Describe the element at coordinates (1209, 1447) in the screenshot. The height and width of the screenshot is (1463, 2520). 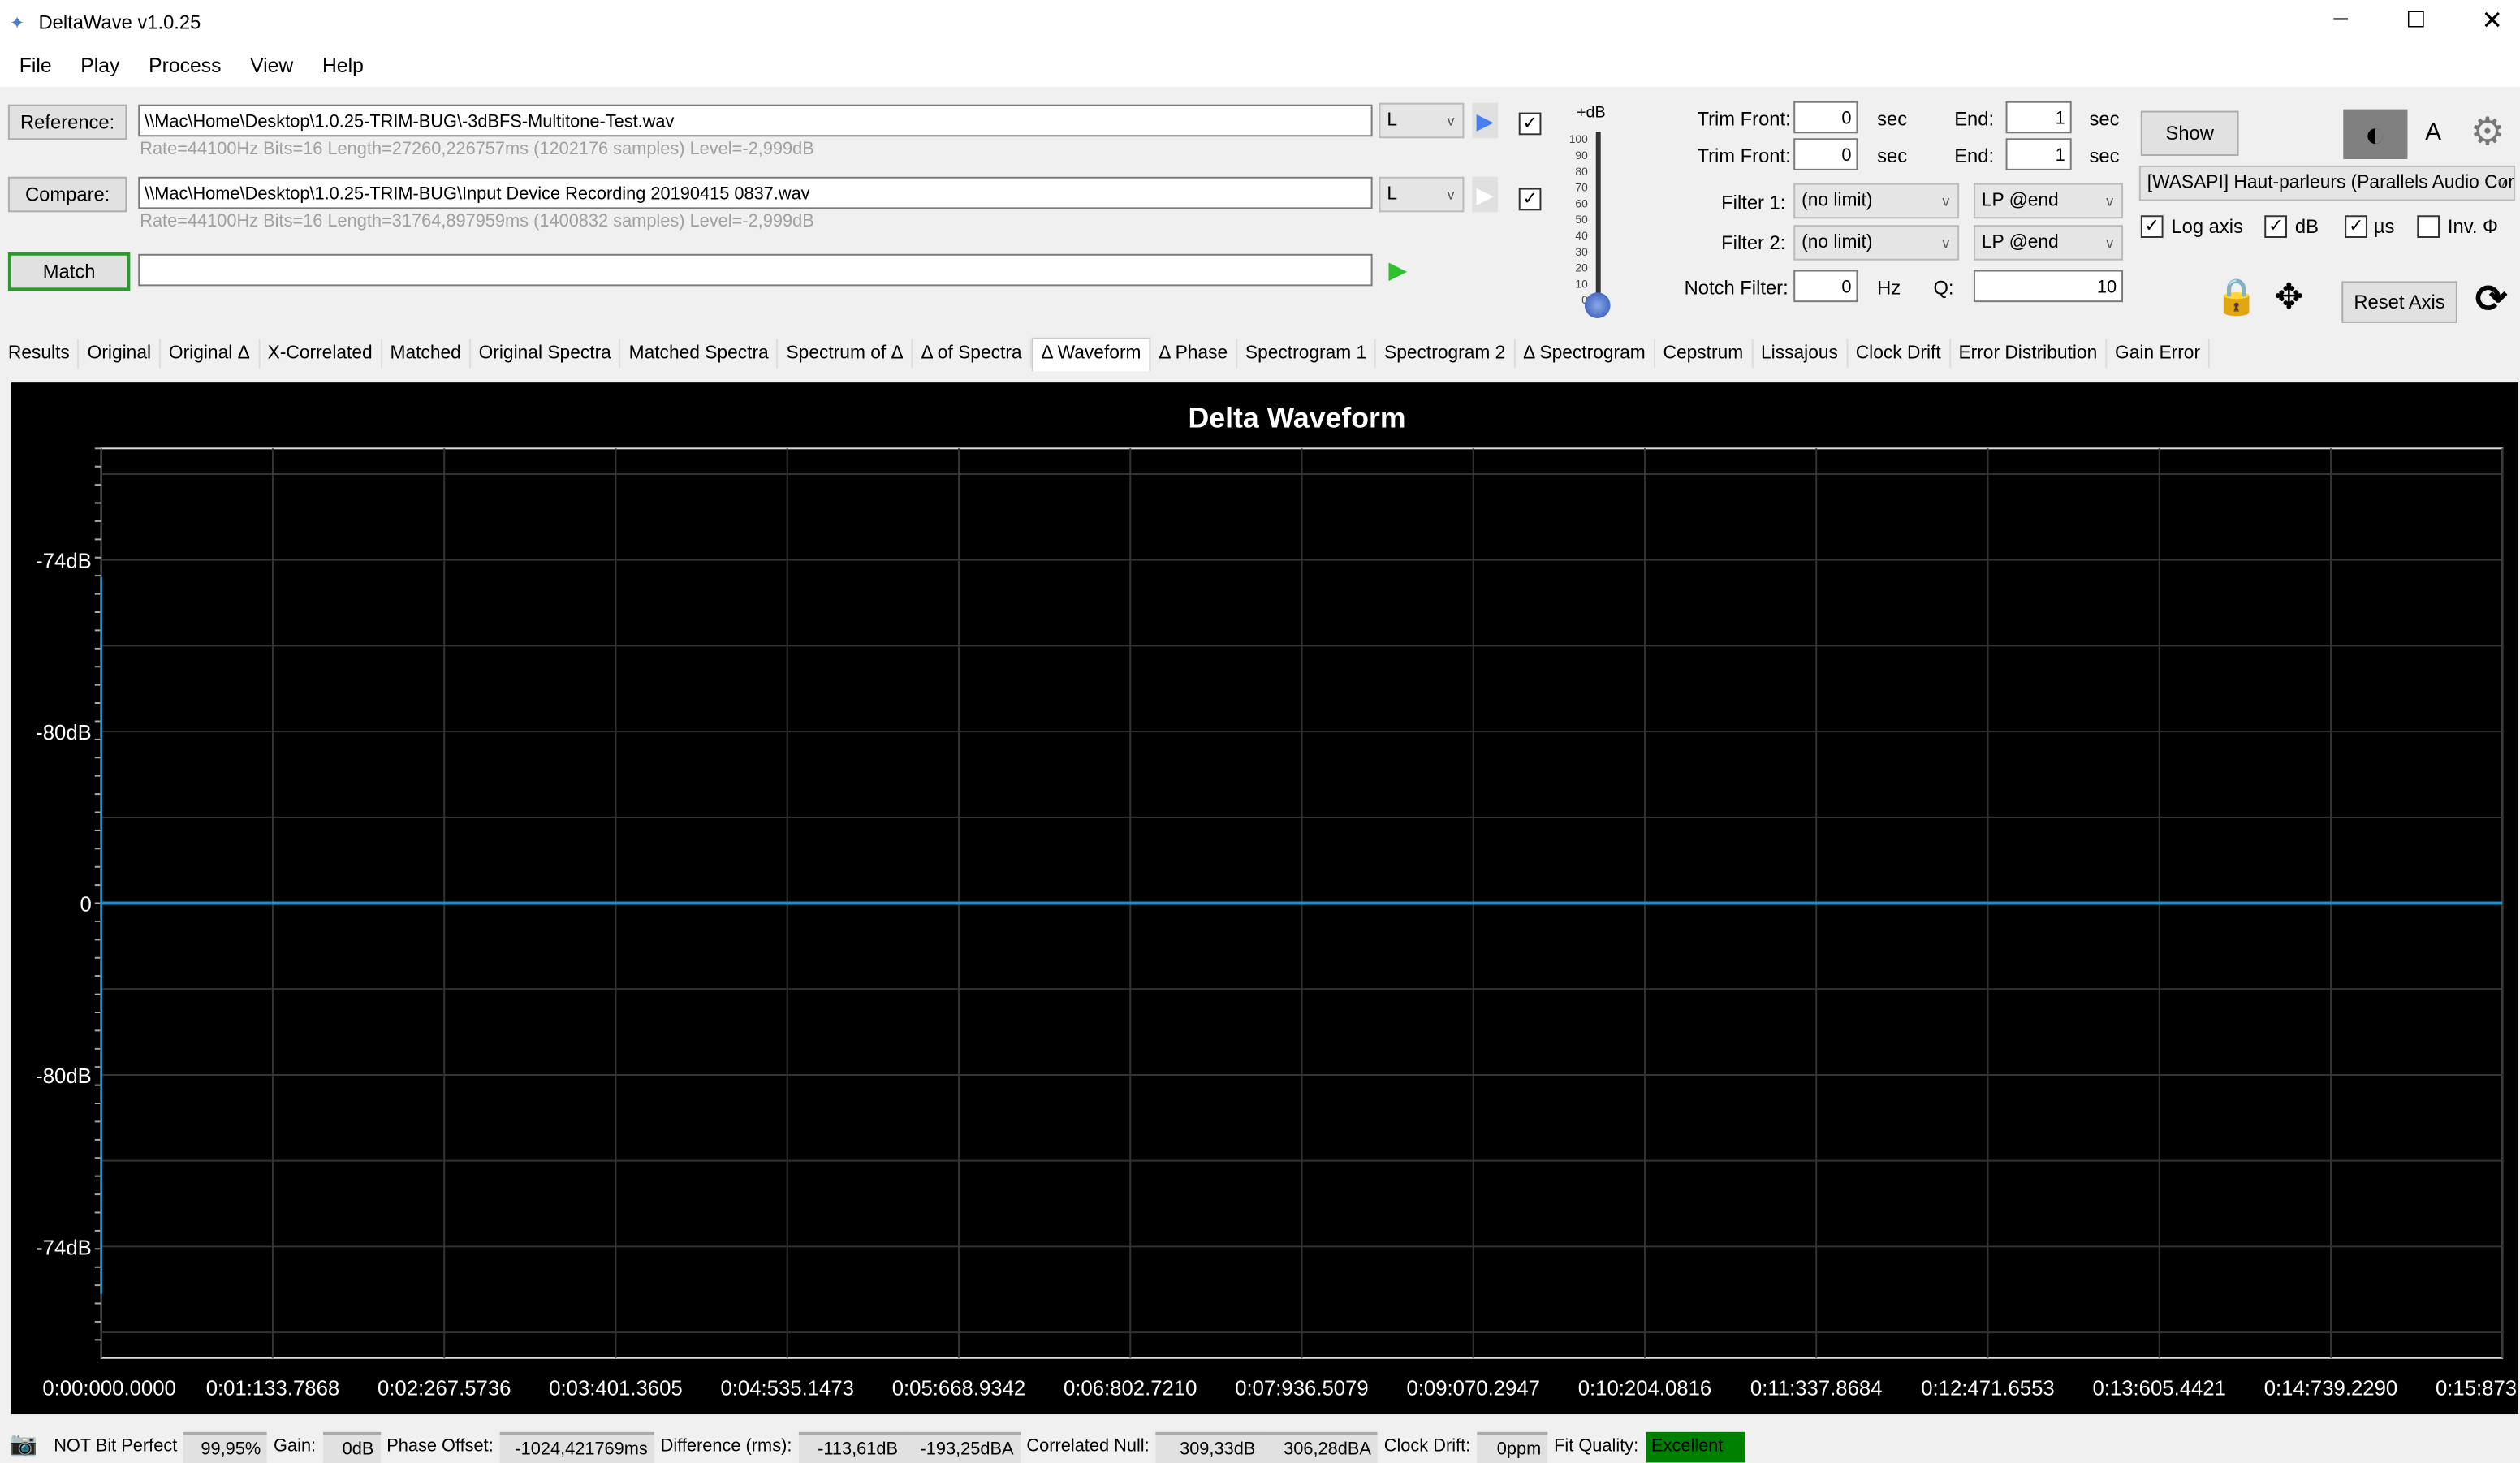
I see `correlated-null-db-value: 309,33dB` at that location.